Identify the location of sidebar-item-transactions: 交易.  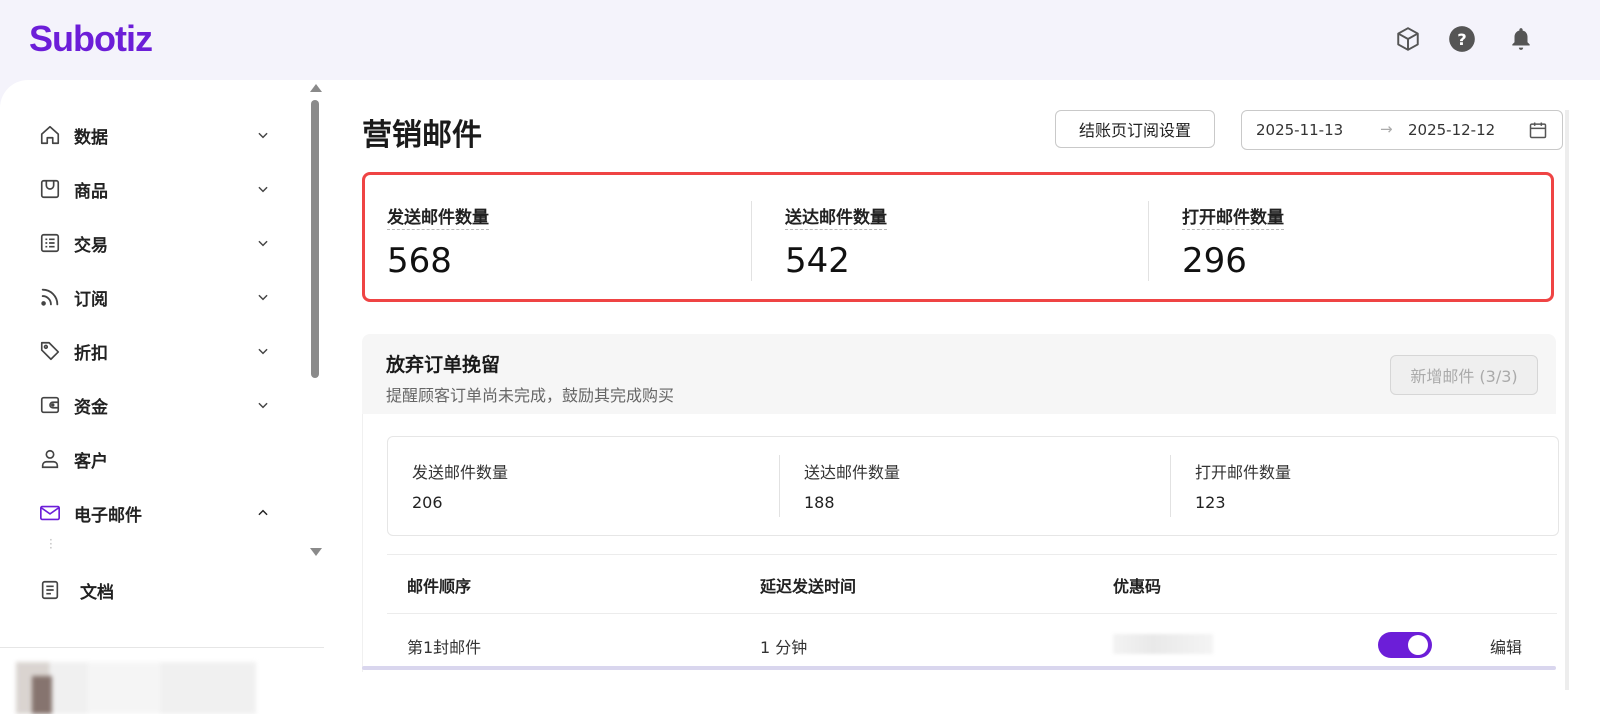
(145, 243).